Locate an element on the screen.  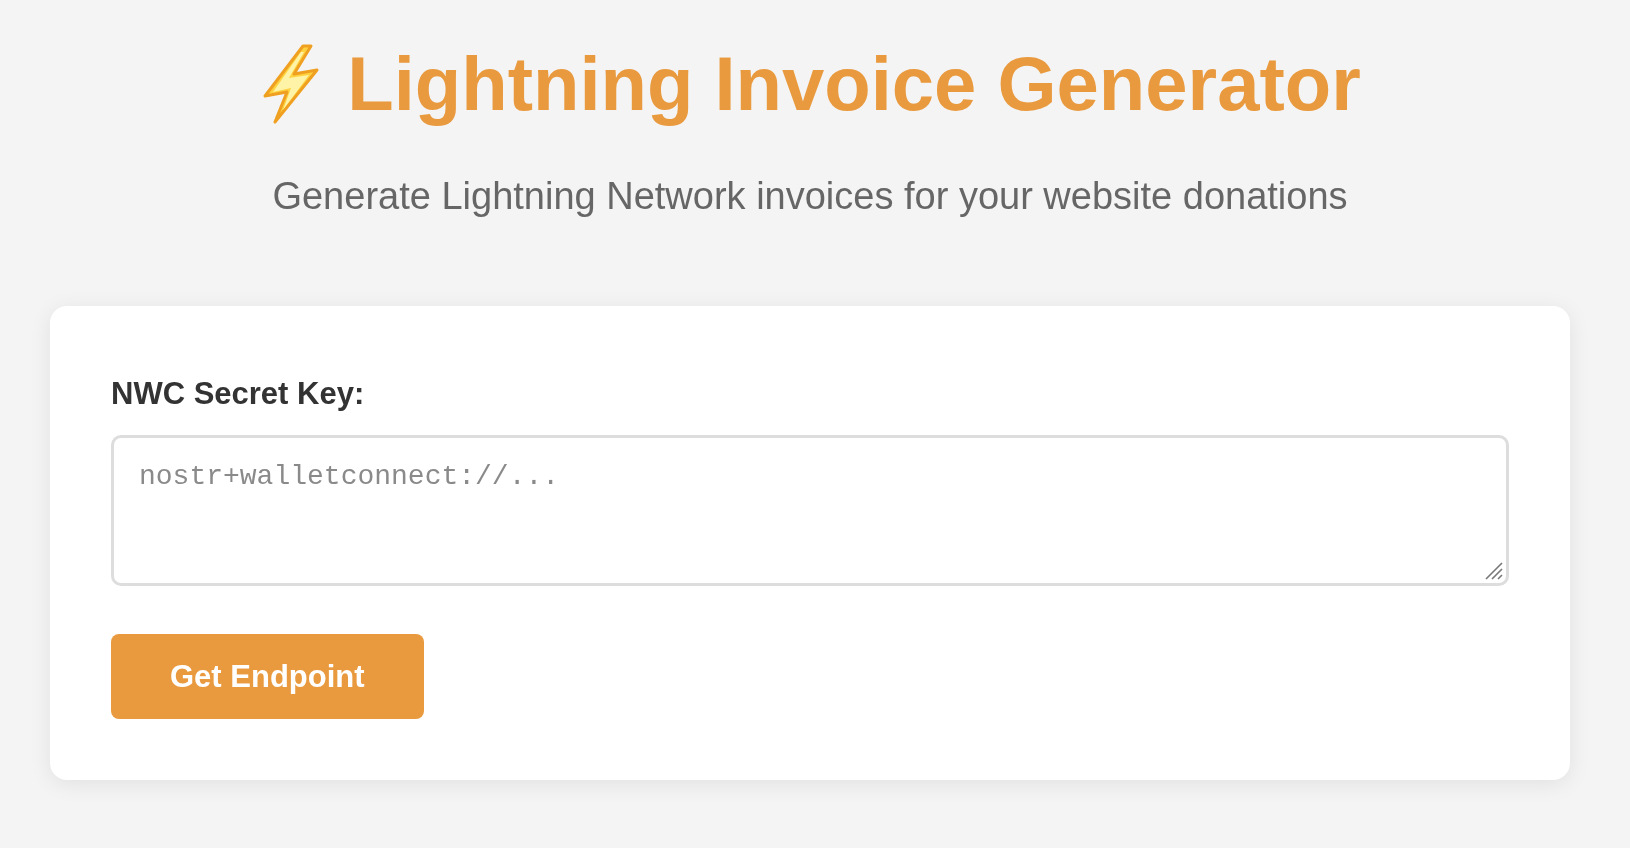
get-endpoint-button: Get Endpoint is located at coordinates (267, 676).